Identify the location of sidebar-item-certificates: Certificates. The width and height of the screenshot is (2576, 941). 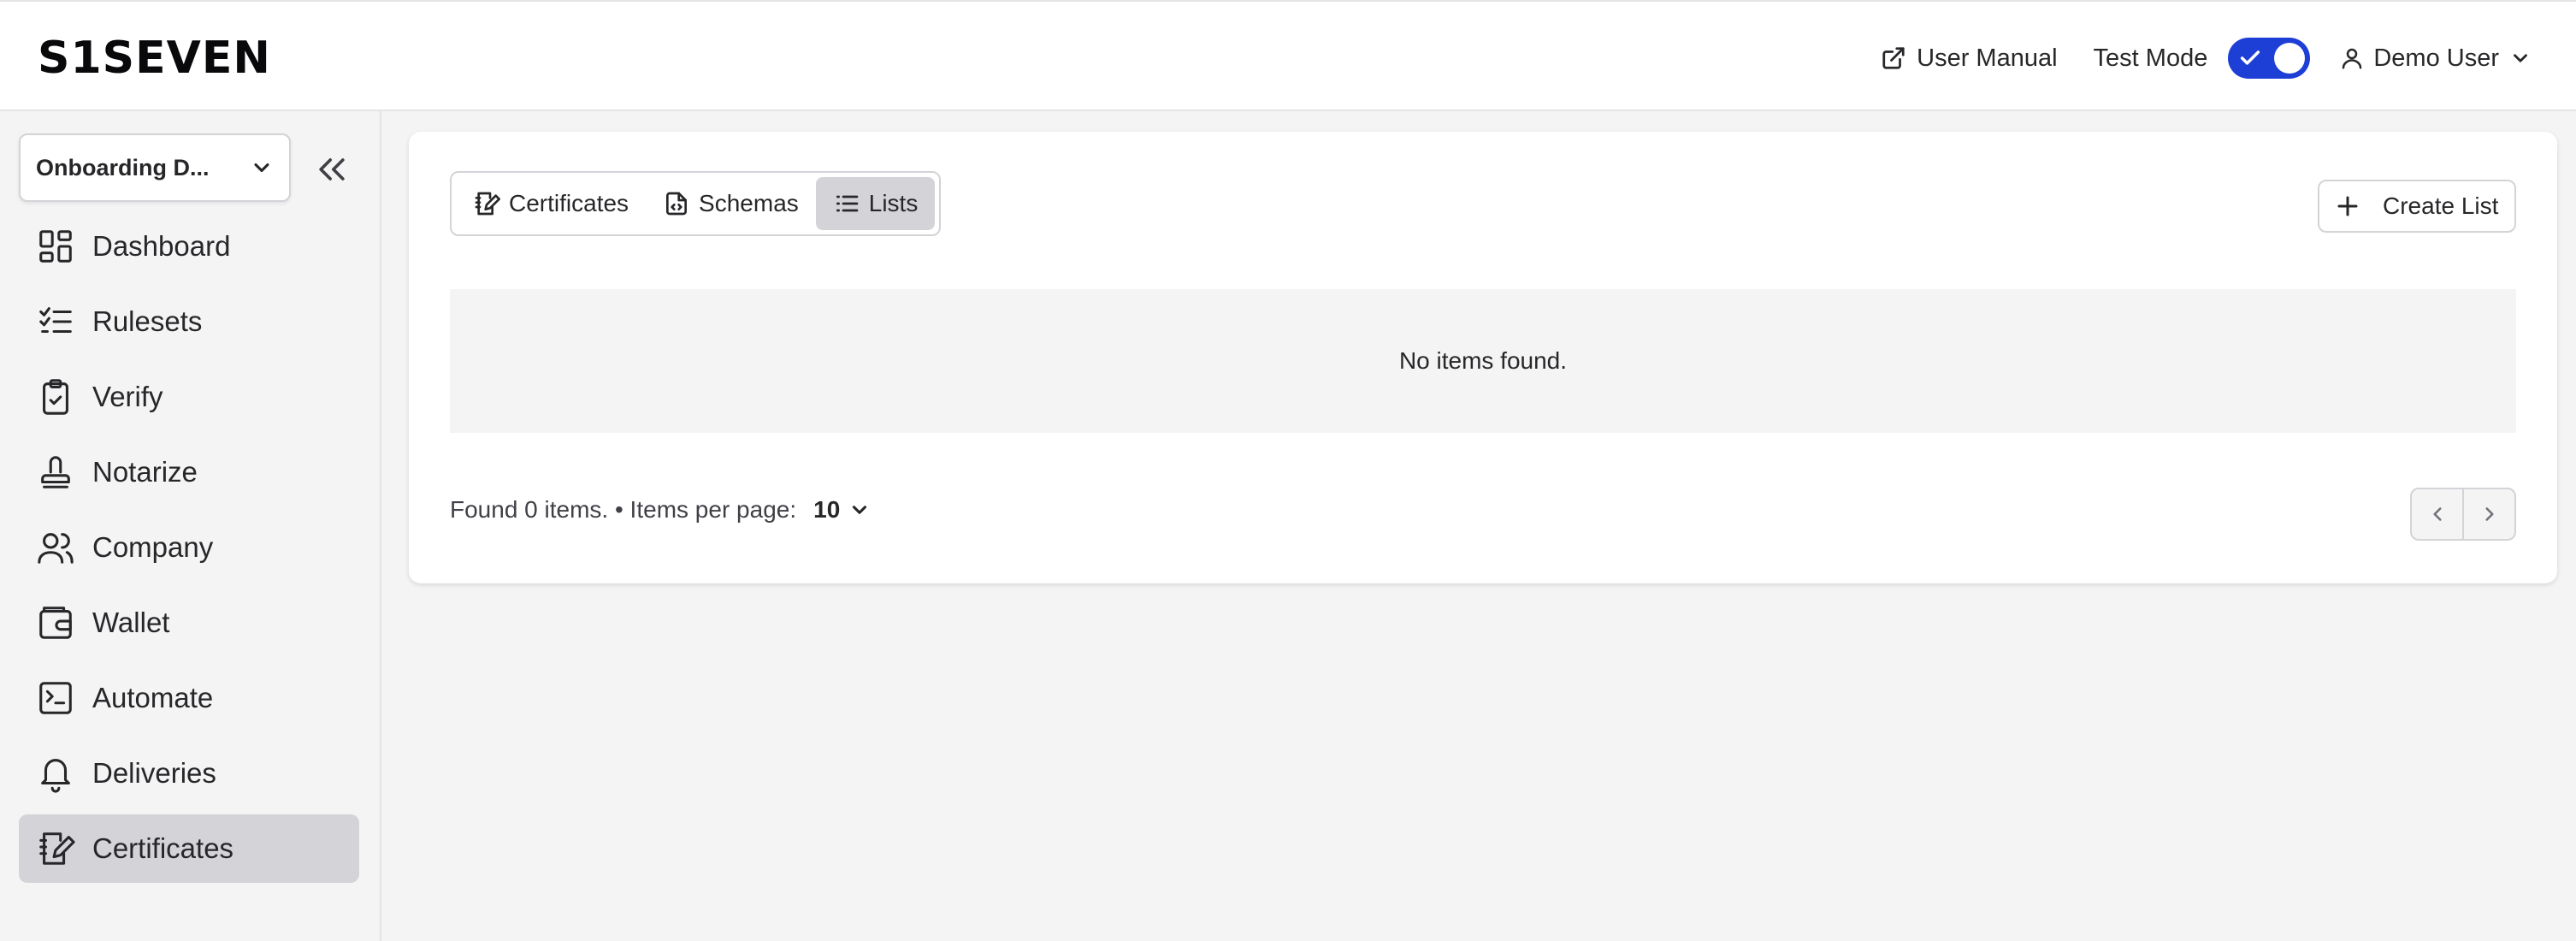
(189, 848).